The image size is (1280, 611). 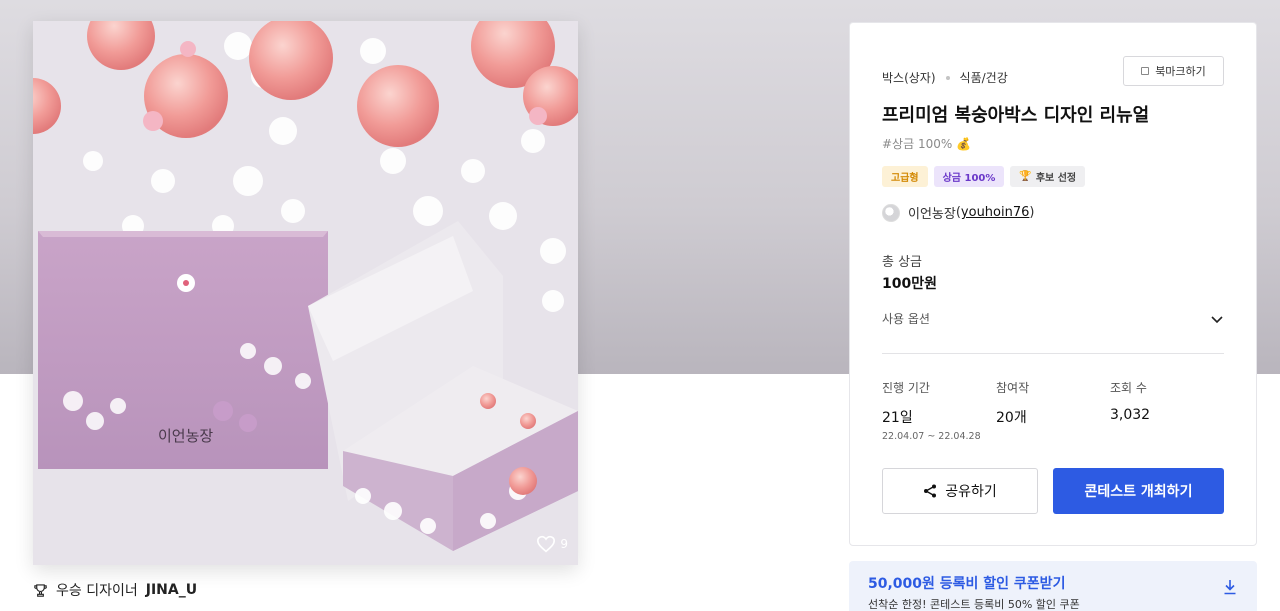 What do you see at coordinates (902, 262) in the screenshot?
I see `prize-label: 총 상금` at bounding box center [902, 262].